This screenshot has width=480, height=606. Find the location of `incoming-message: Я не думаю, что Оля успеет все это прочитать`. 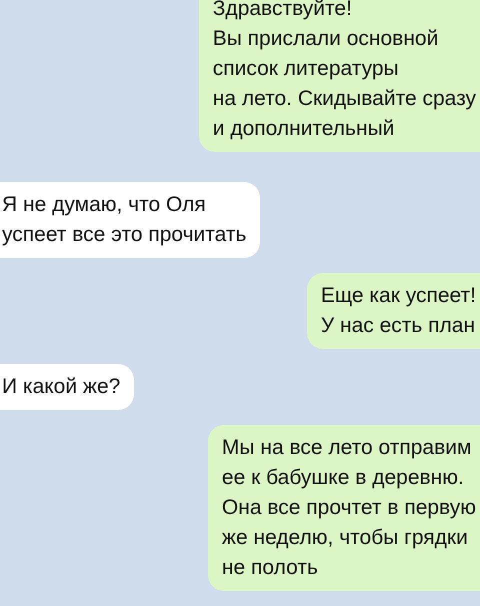

incoming-message: Я не думаю, что Оля успеет все это прочитать is located at coordinates (130, 220).